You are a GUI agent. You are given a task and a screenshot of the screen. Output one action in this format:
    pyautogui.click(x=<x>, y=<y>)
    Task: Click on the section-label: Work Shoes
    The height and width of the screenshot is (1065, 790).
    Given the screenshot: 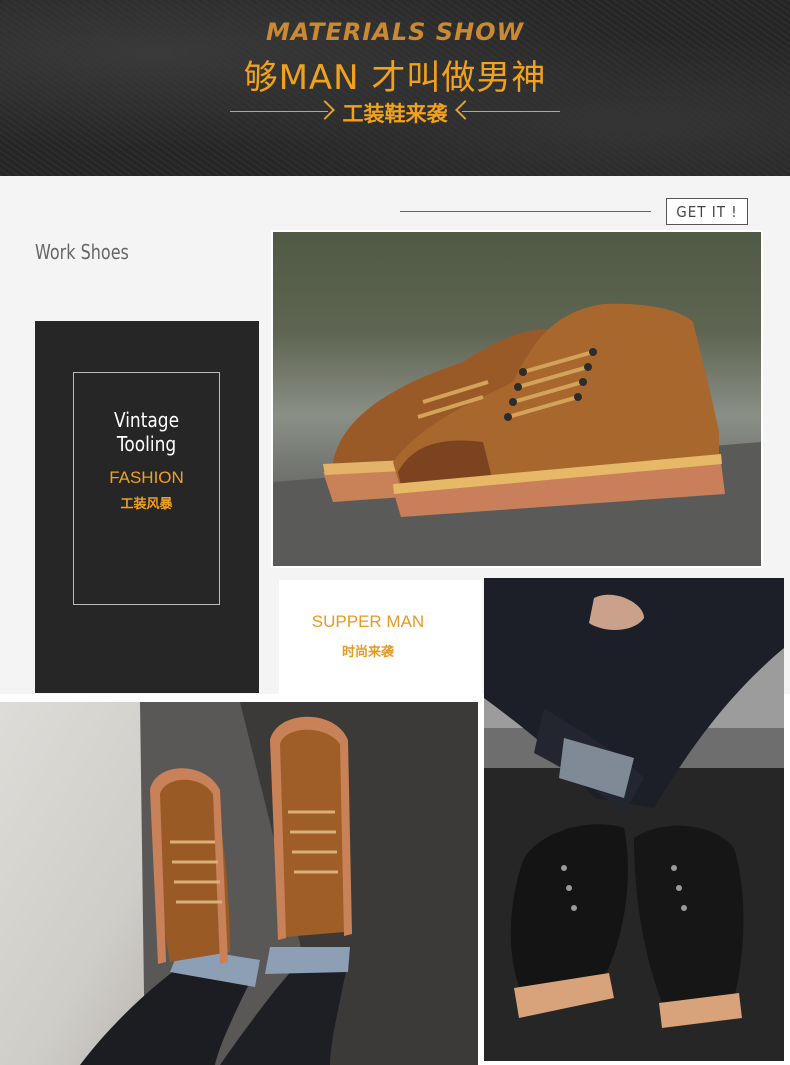 What is the action you would take?
    pyautogui.click(x=82, y=252)
    